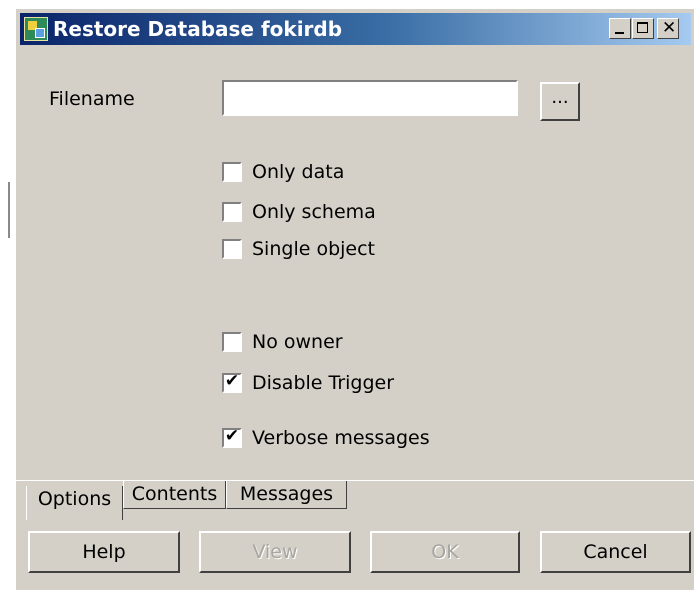 This screenshot has width=694, height=590. What do you see at coordinates (275, 552) in the screenshot?
I see `view-button: View` at bounding box center [275, 552].